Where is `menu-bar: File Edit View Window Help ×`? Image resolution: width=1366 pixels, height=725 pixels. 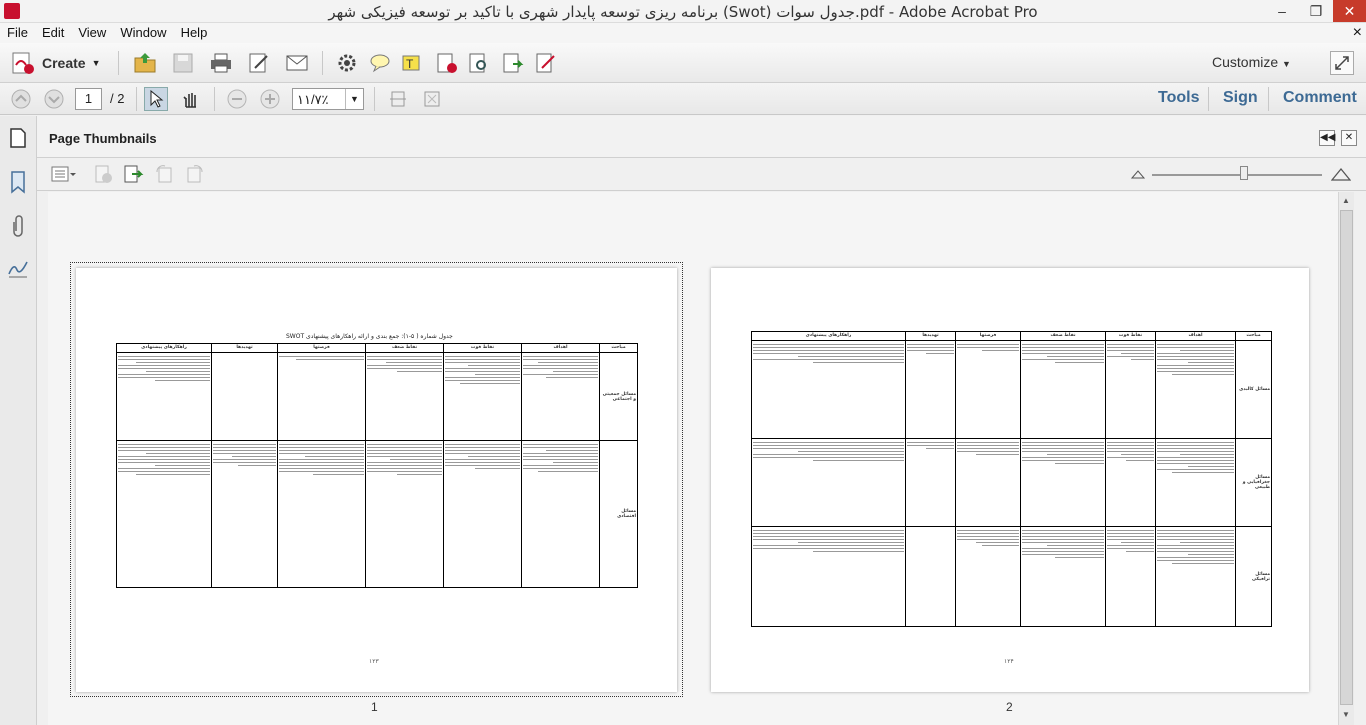
menu-bar: File Edit View Window Help × is located at coordinates (683, 33).